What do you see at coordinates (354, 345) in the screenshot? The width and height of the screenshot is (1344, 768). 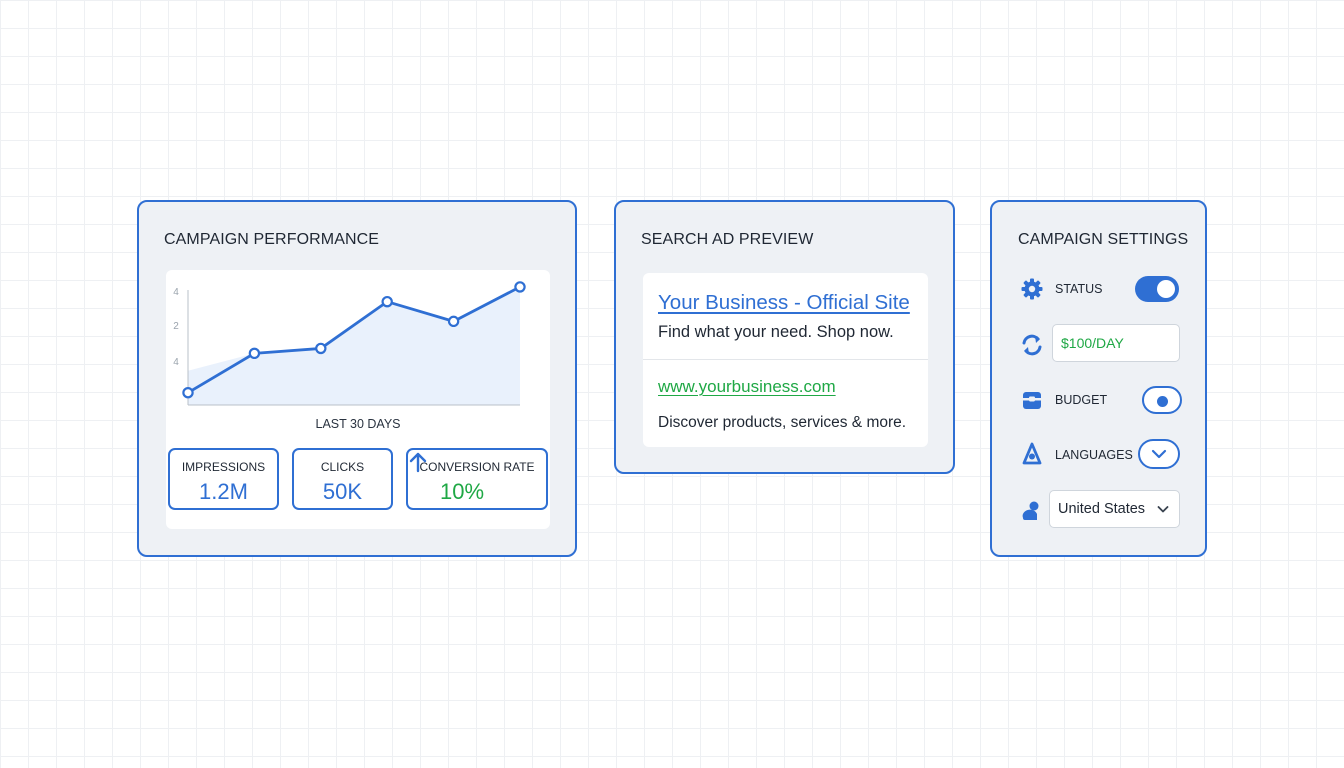 I see `chart-area-fill` at bounding box center [354, 345].